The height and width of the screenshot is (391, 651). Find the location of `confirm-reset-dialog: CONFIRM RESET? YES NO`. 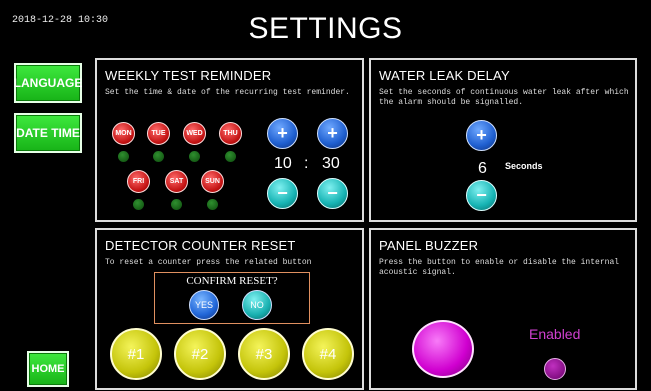

confirm-reset-dialog: CONFIRM RESET? YES NO is located at coordinates (232, 298).